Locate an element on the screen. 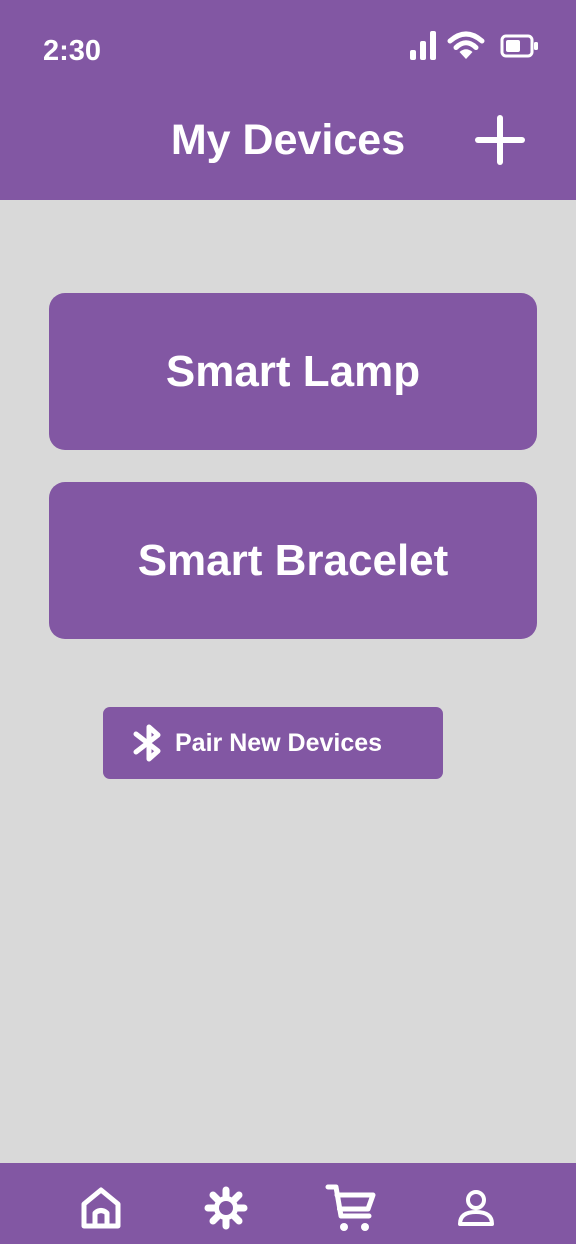 The image size is (576, 1244). nav-home is located at coordinates (101, 1208).